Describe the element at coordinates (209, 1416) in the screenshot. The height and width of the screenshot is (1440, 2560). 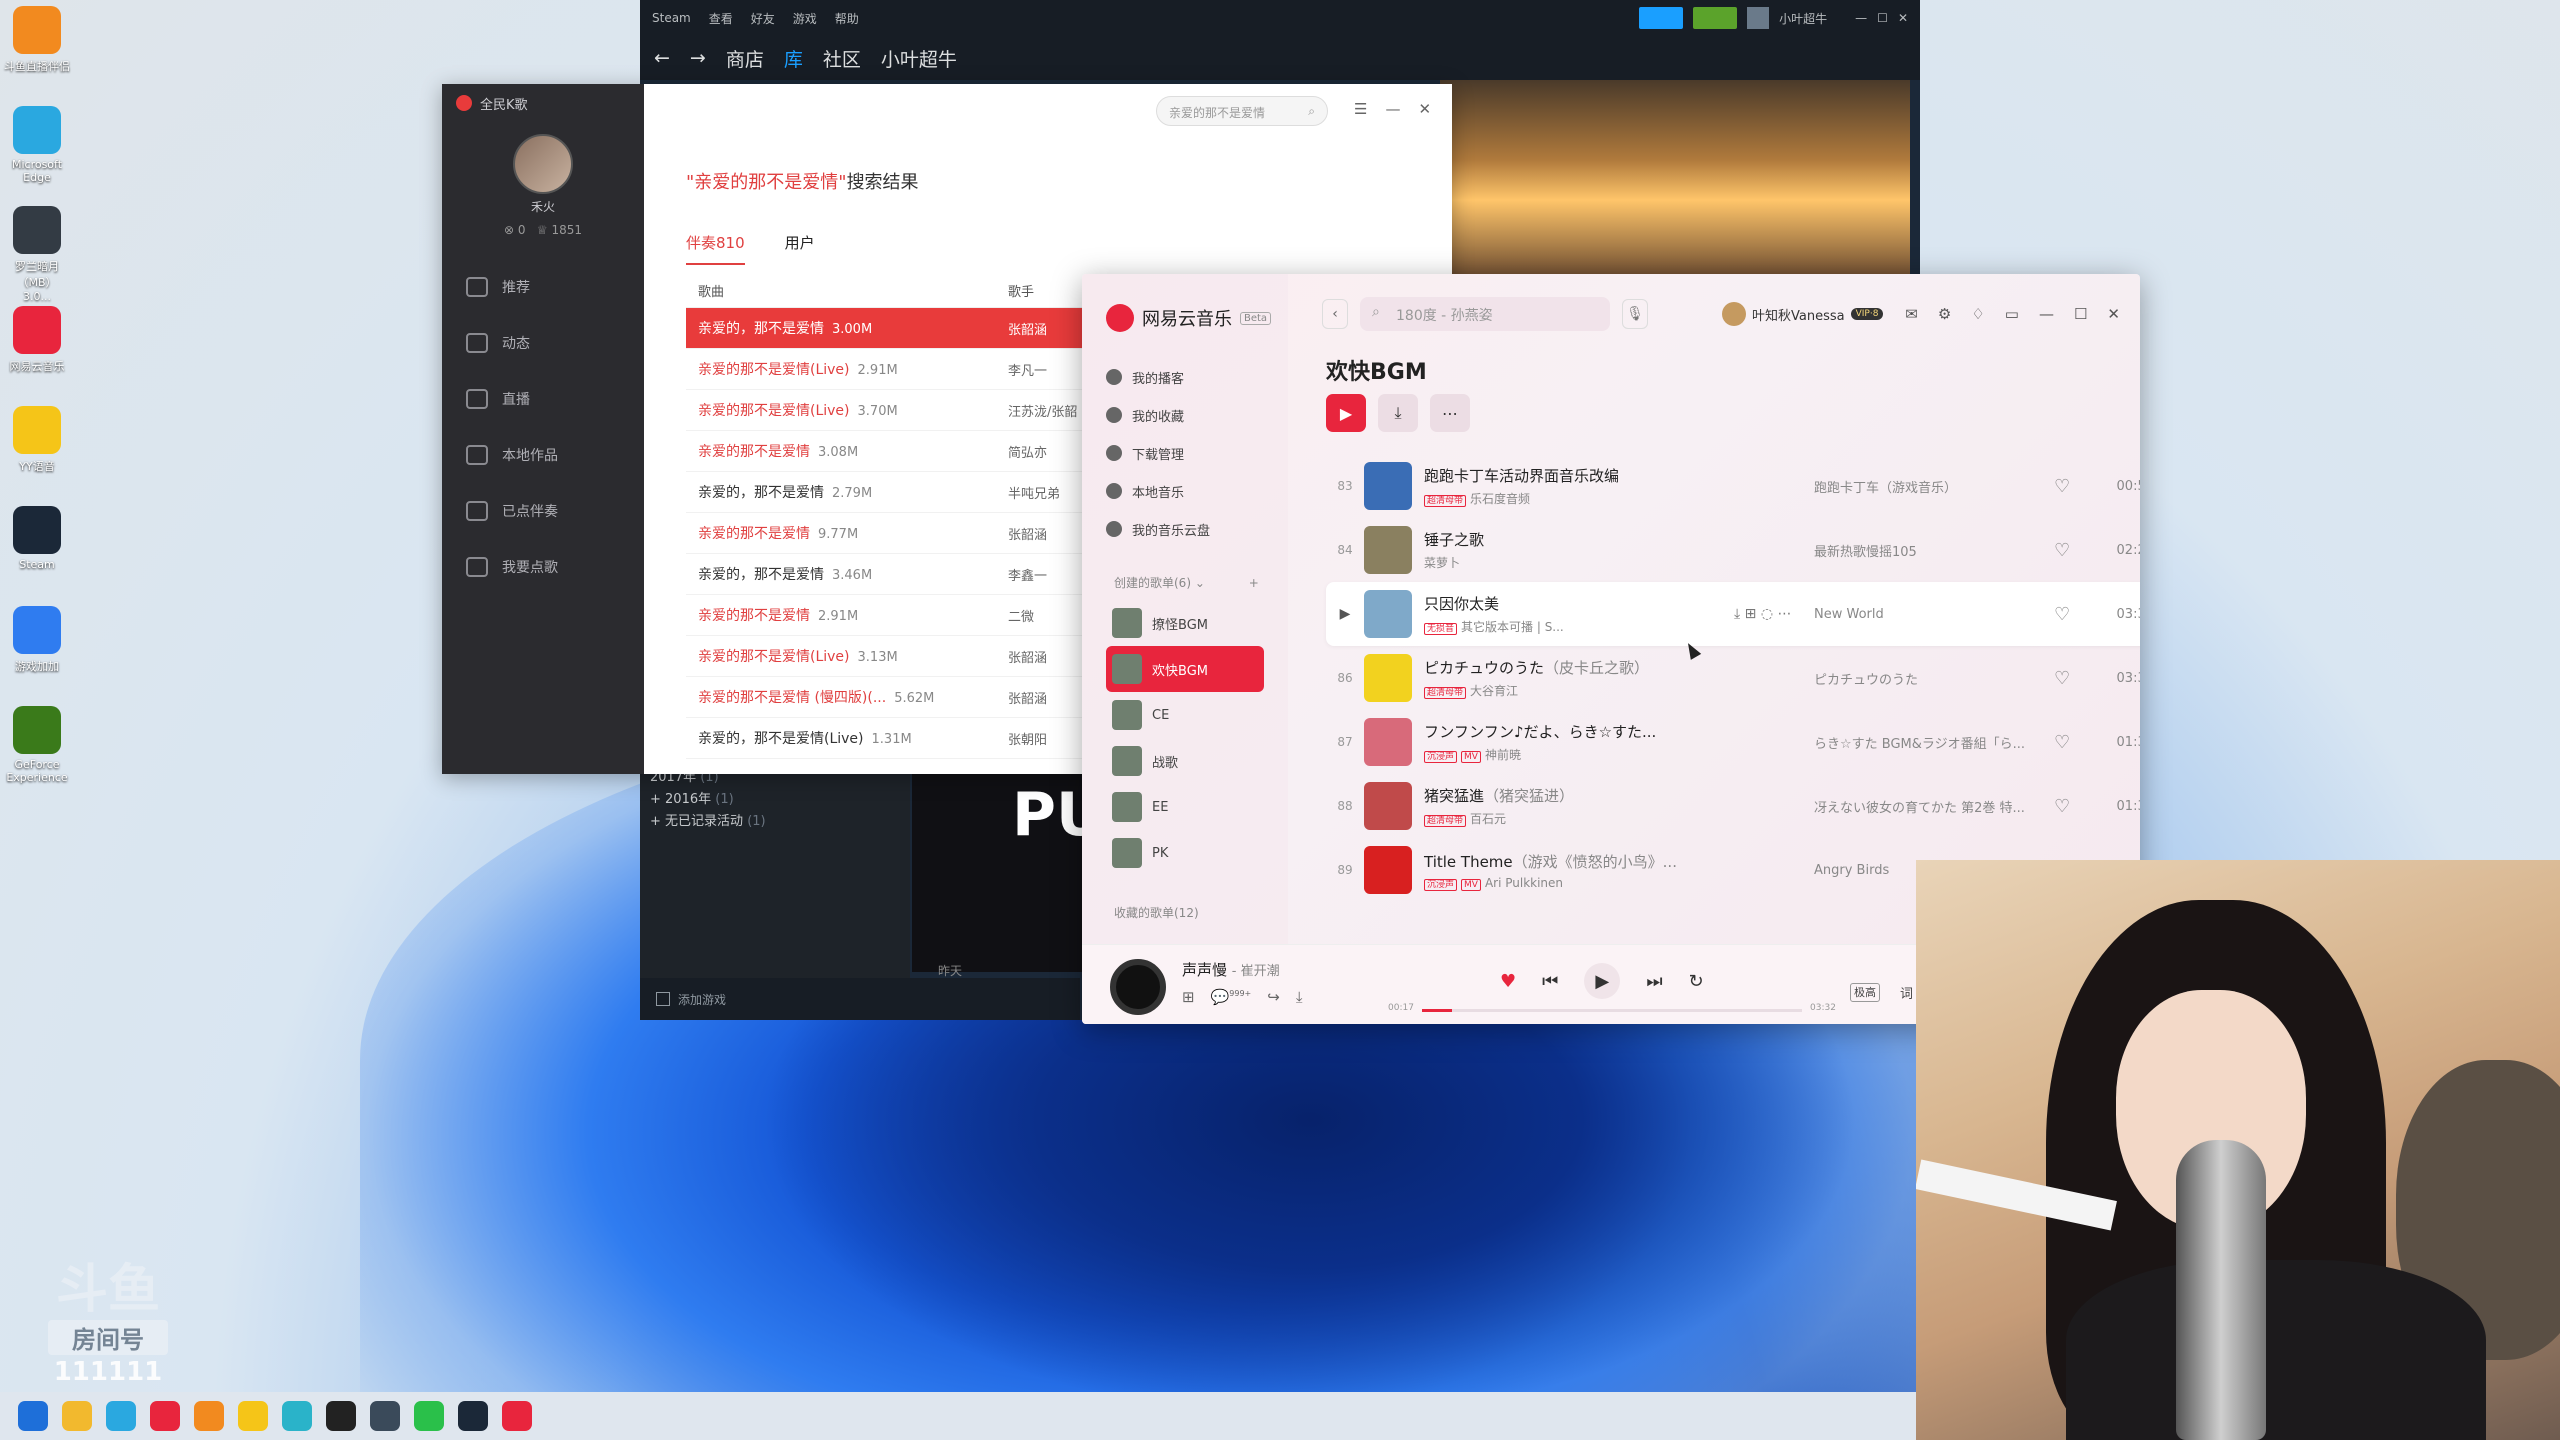
I see `taskbar-douyu-icon` at that location.